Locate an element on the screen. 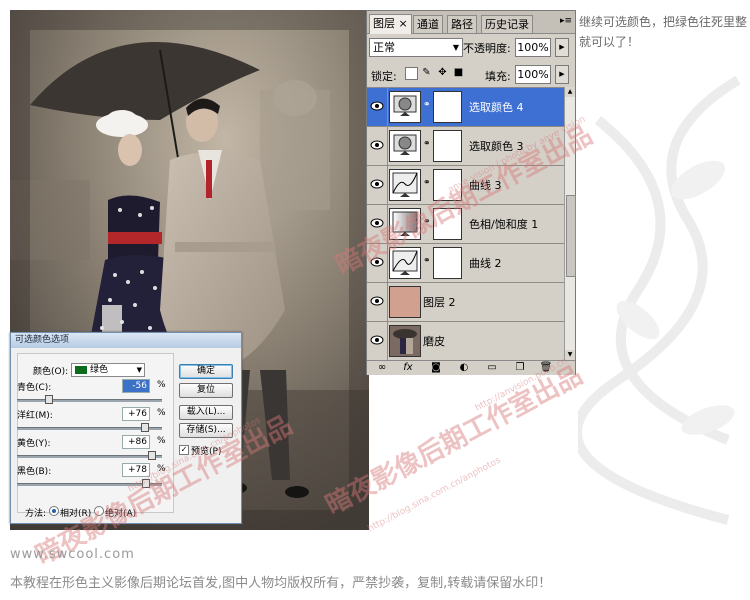 The width and height of the screenshot is (750, 600). fill-slider-toggle: ▶ is located at coordinates (562, 74).